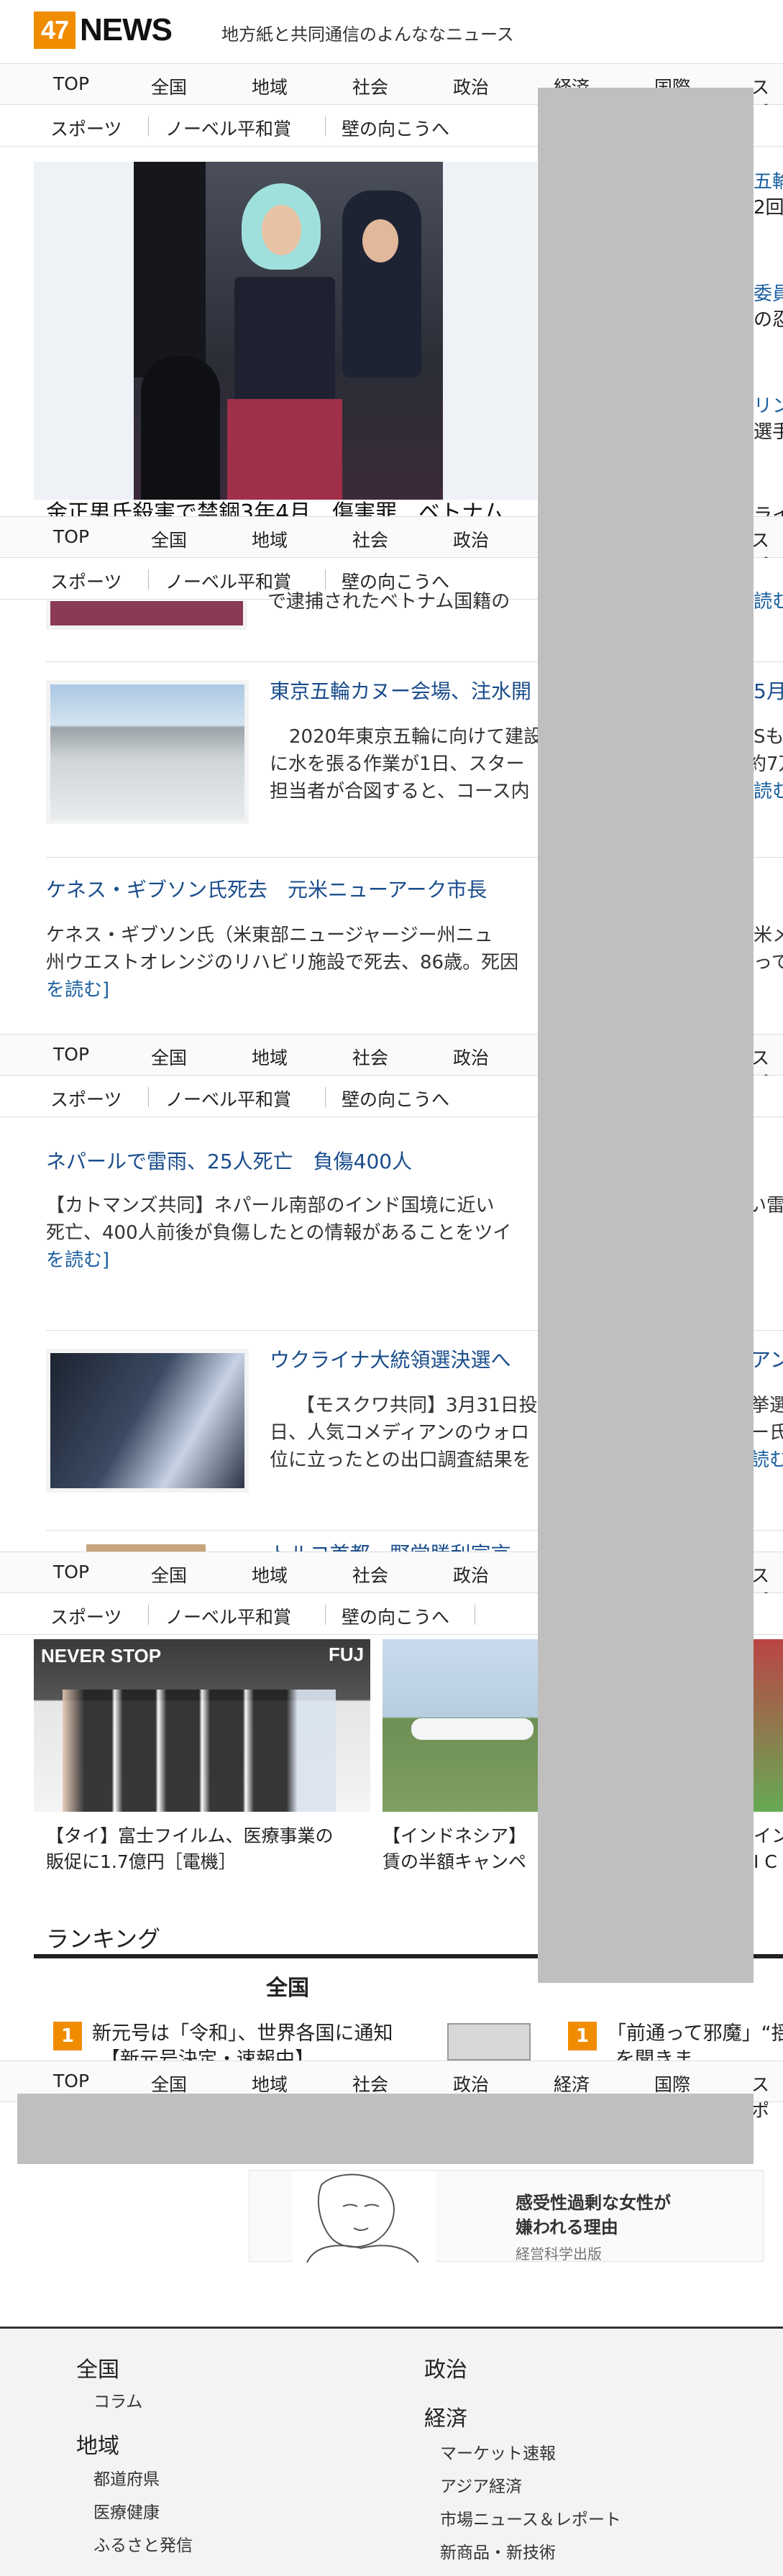 This screenshot has height=2576, width=783. I want to click on ad-illustration, so click(364, 2217).